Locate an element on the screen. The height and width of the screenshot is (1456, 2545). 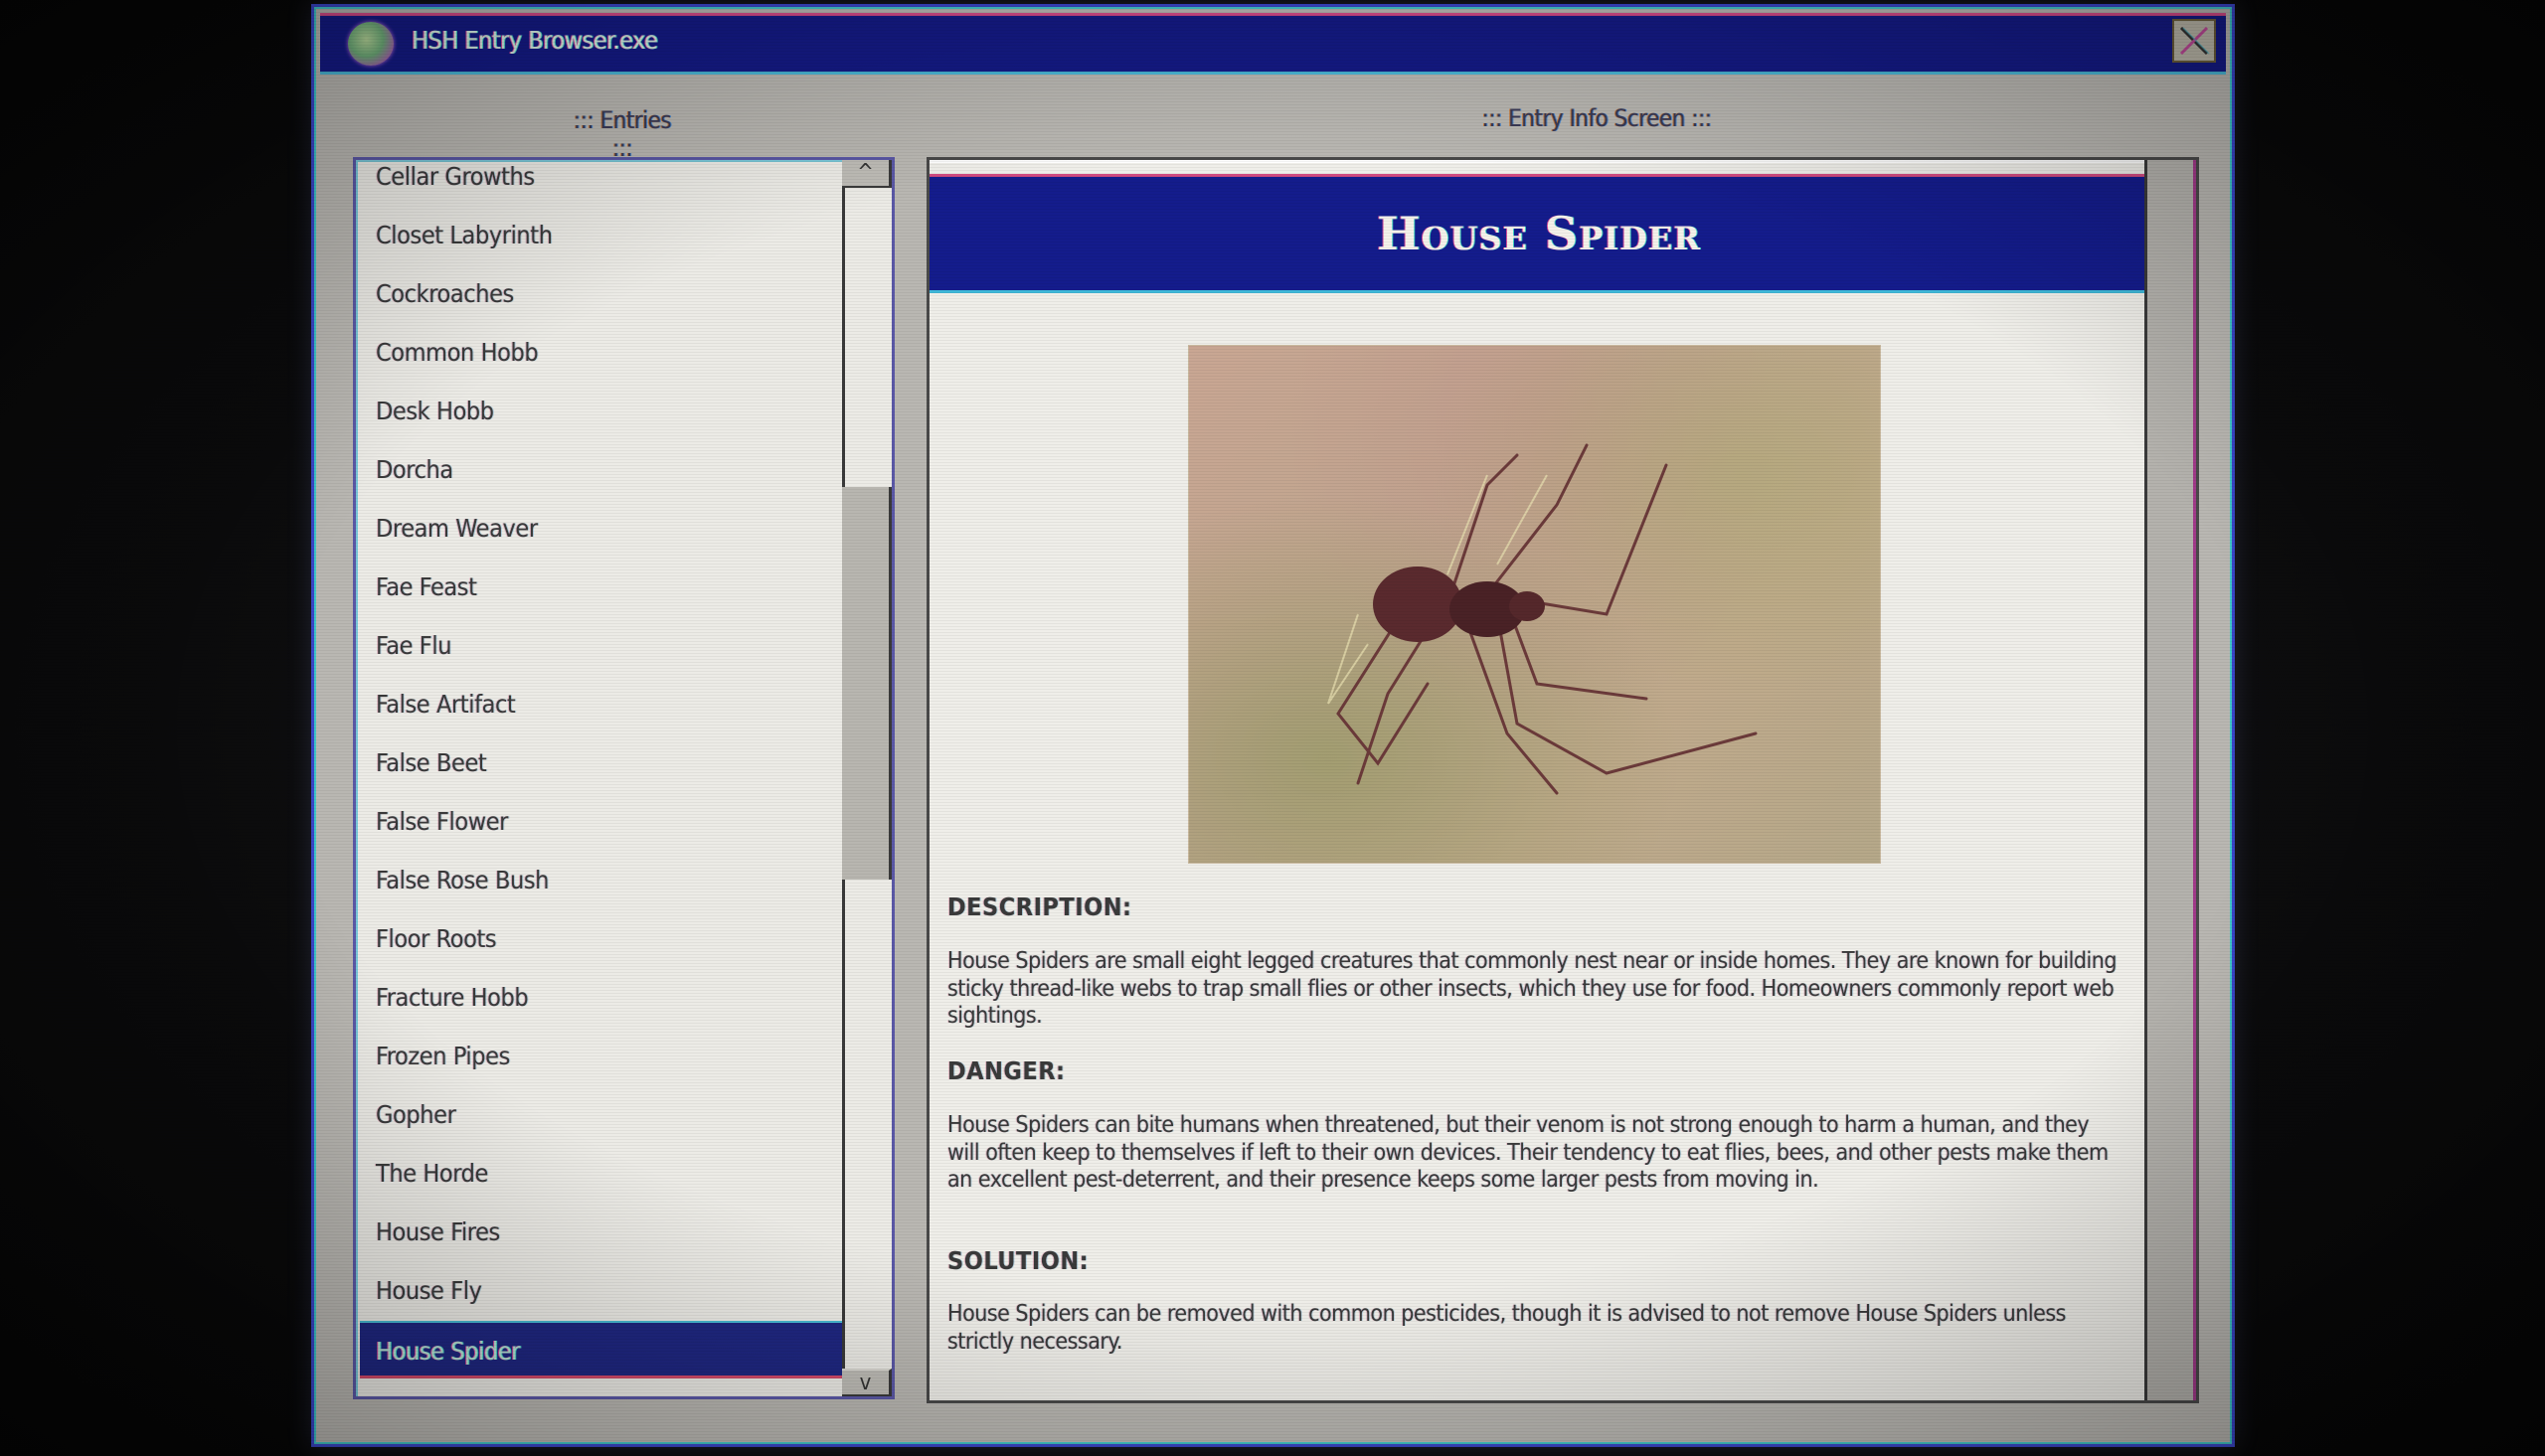
list-item: Common Hobb is located at coordinates (602, 353).